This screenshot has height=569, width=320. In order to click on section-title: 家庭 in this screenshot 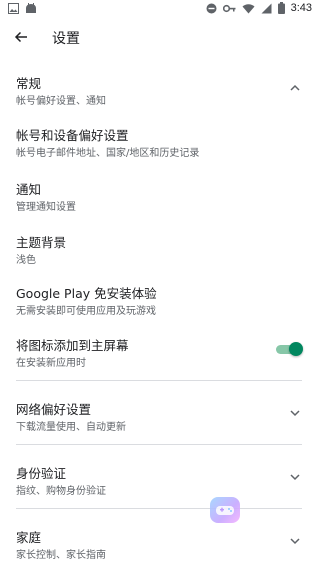, I will do `click(29, 537)`.